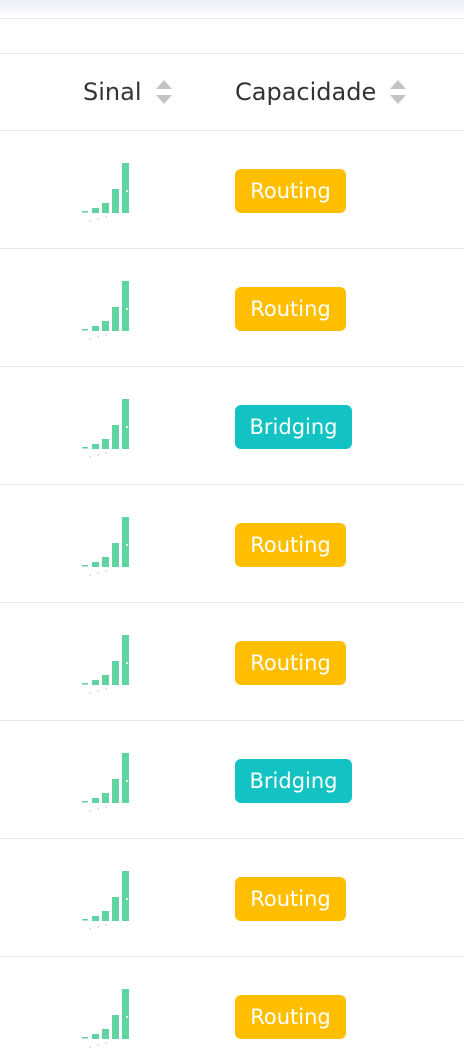 Image resolution: width=464 pixels, height=1060 pixels. What do you see at coordinates (112, 92) in the screenshot?
I see `column-header-label: Sinal` at bounding box center [112, 92].